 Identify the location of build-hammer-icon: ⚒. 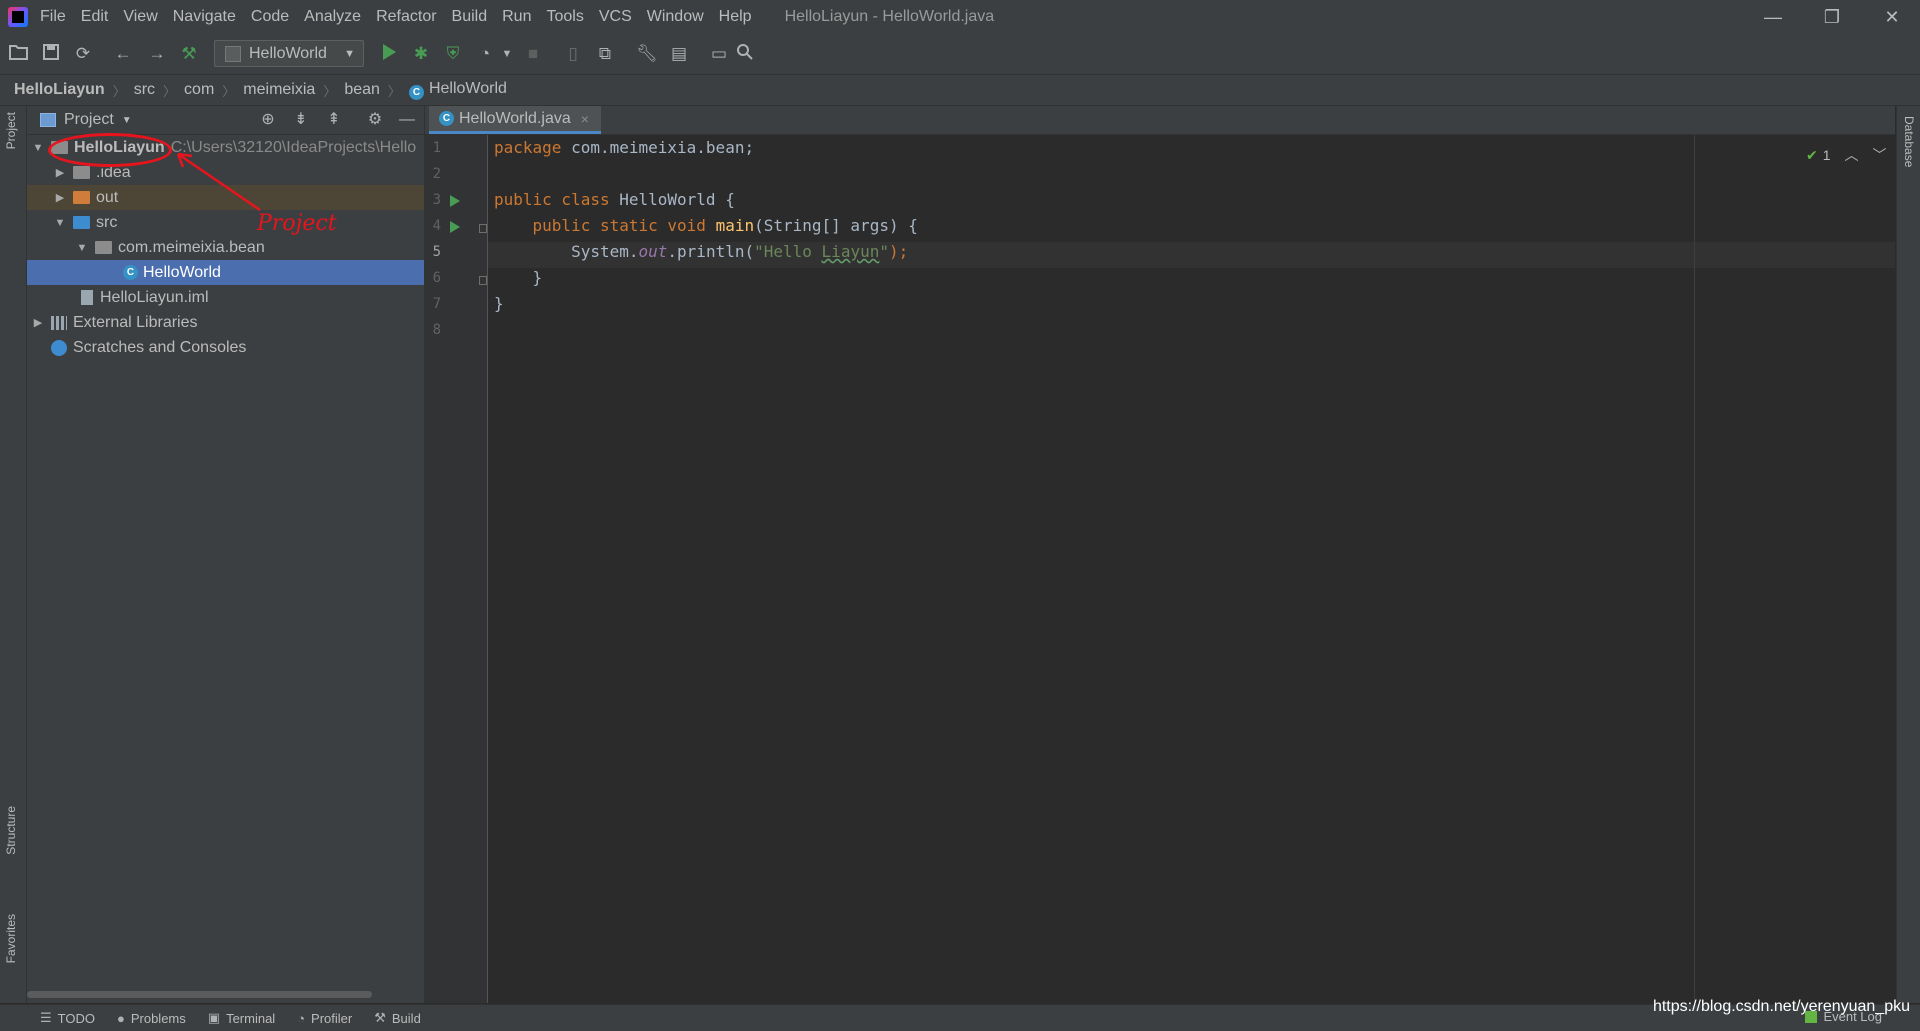
(189, 54).